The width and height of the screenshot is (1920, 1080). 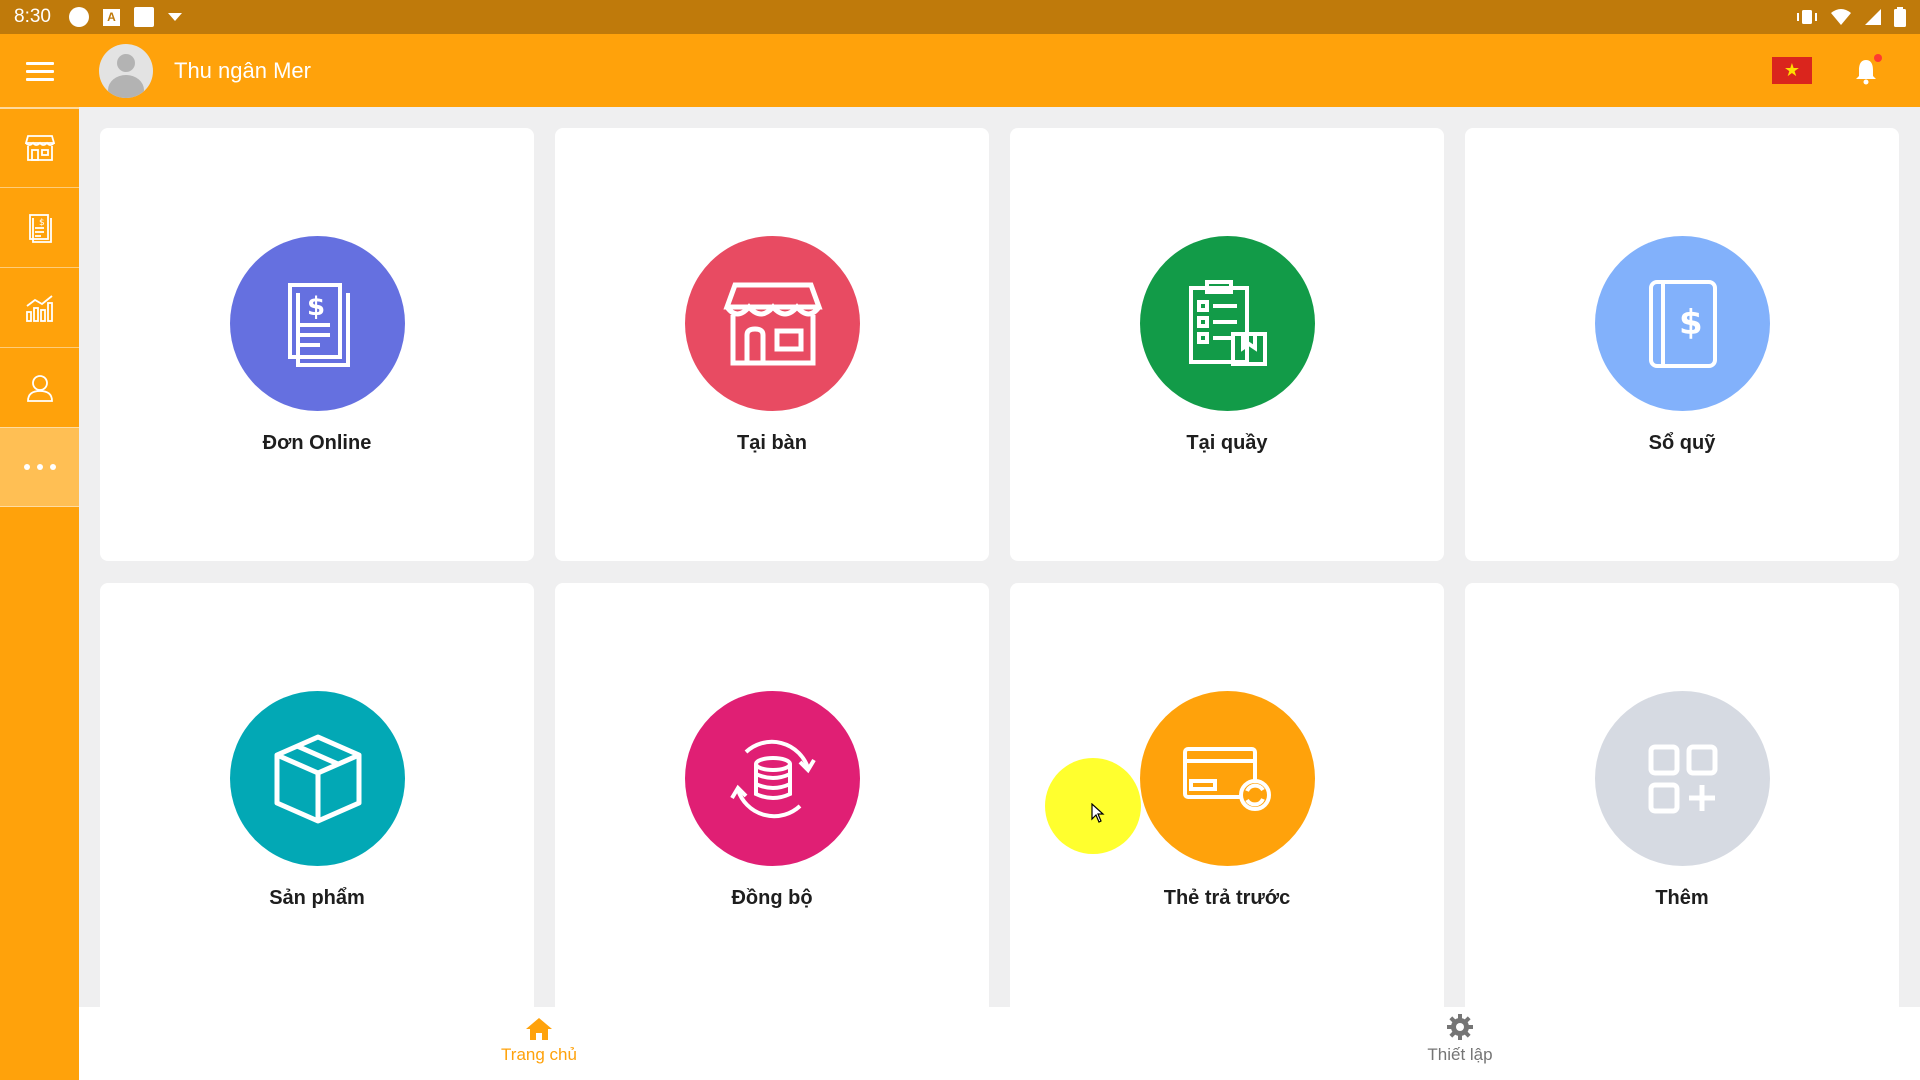 I want to click on status-bar: 8:30 A, so click(x=960, y=17).